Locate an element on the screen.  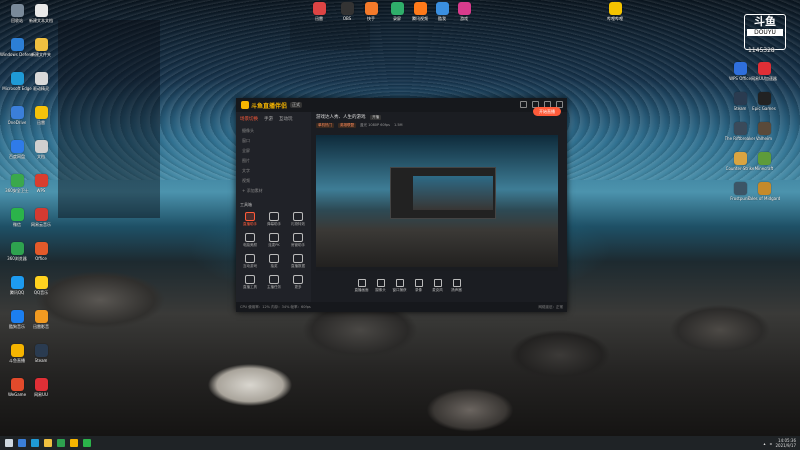
tool-item: 房管助手 is located at coordinates (298, 240).